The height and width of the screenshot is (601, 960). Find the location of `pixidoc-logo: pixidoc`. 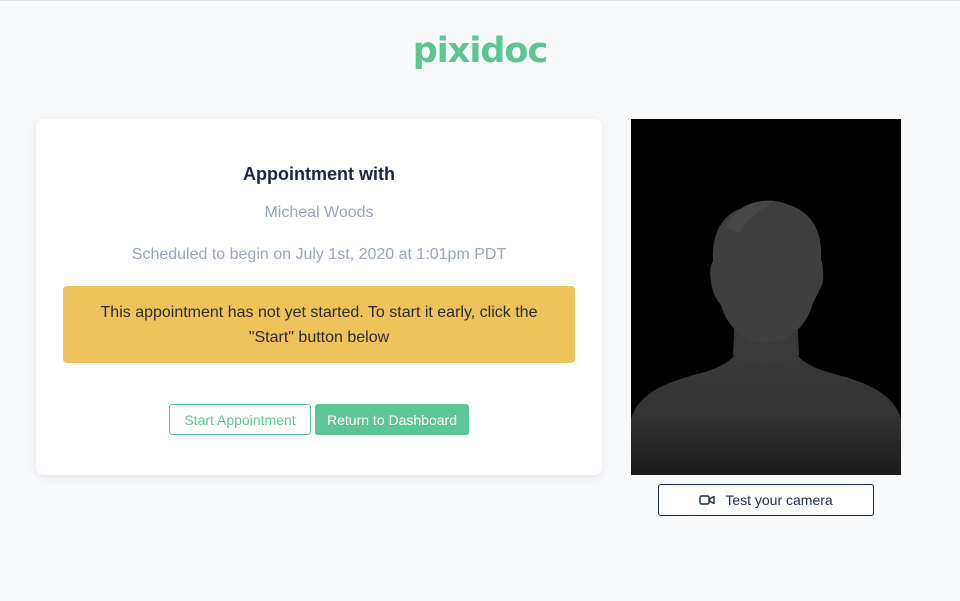

pixidoc-logo: pixidoc is located at coordinates (480, 51).